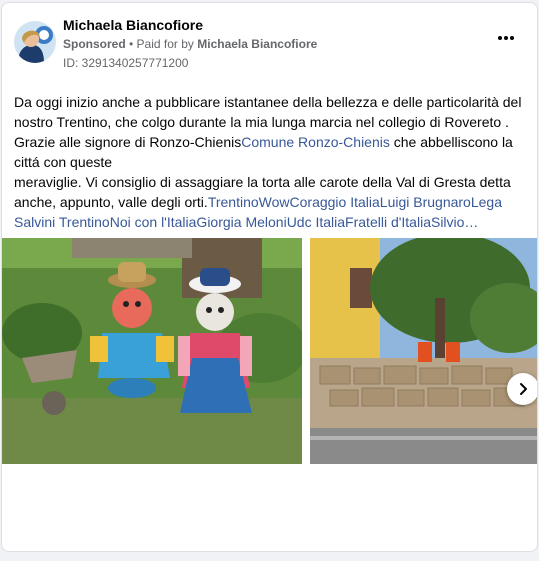 Image resolution: width=539 pixels, height=561 pixels. What do you see at coordinates (257, 44) in the screenshot?
I see `paid-for-name: Michaela Biancofiore` at bounding box center [257, 44].